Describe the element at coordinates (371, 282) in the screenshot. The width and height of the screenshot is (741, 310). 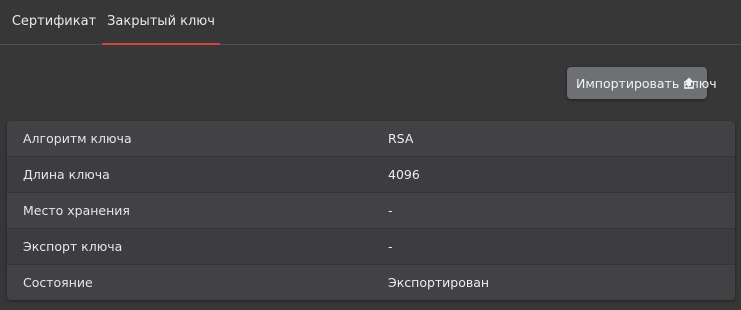
I see `table-row: Состояние Экспортирован` at that location.